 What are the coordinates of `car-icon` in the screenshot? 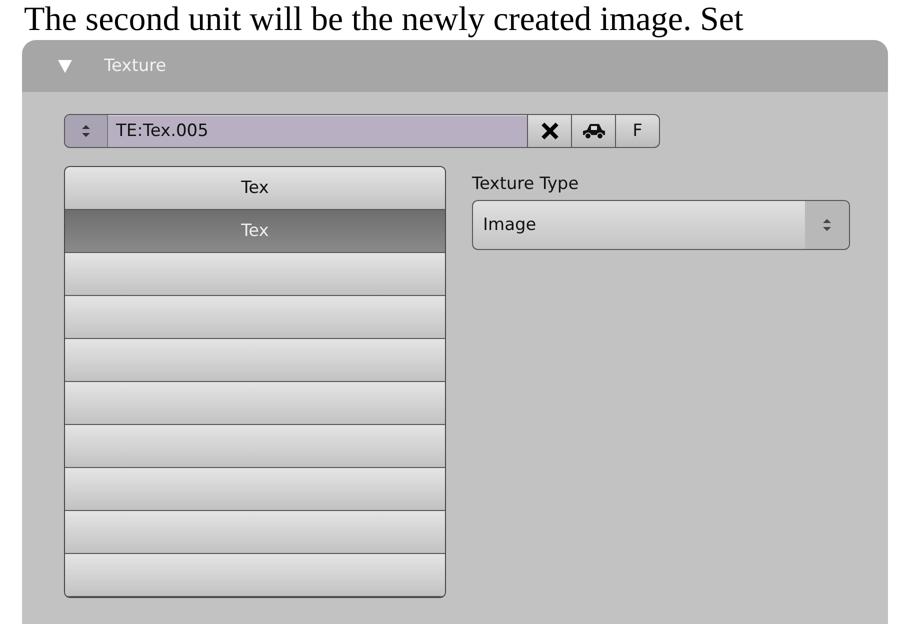 It's located at (593, 131).